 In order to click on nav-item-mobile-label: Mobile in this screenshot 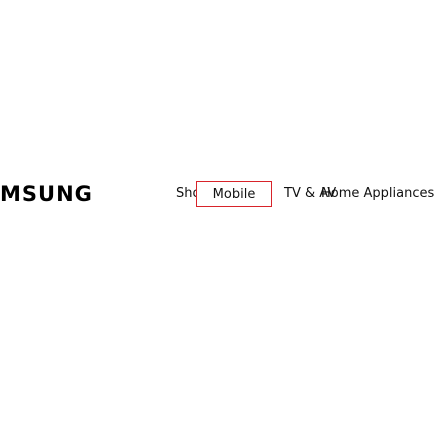, I will do `click(234, 194)`.